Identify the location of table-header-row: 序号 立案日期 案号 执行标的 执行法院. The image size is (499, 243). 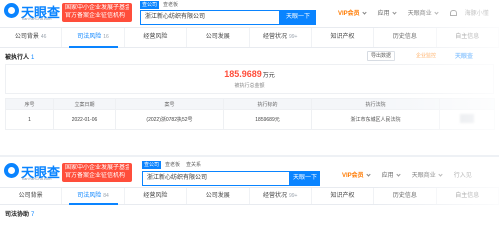
(250, 104).